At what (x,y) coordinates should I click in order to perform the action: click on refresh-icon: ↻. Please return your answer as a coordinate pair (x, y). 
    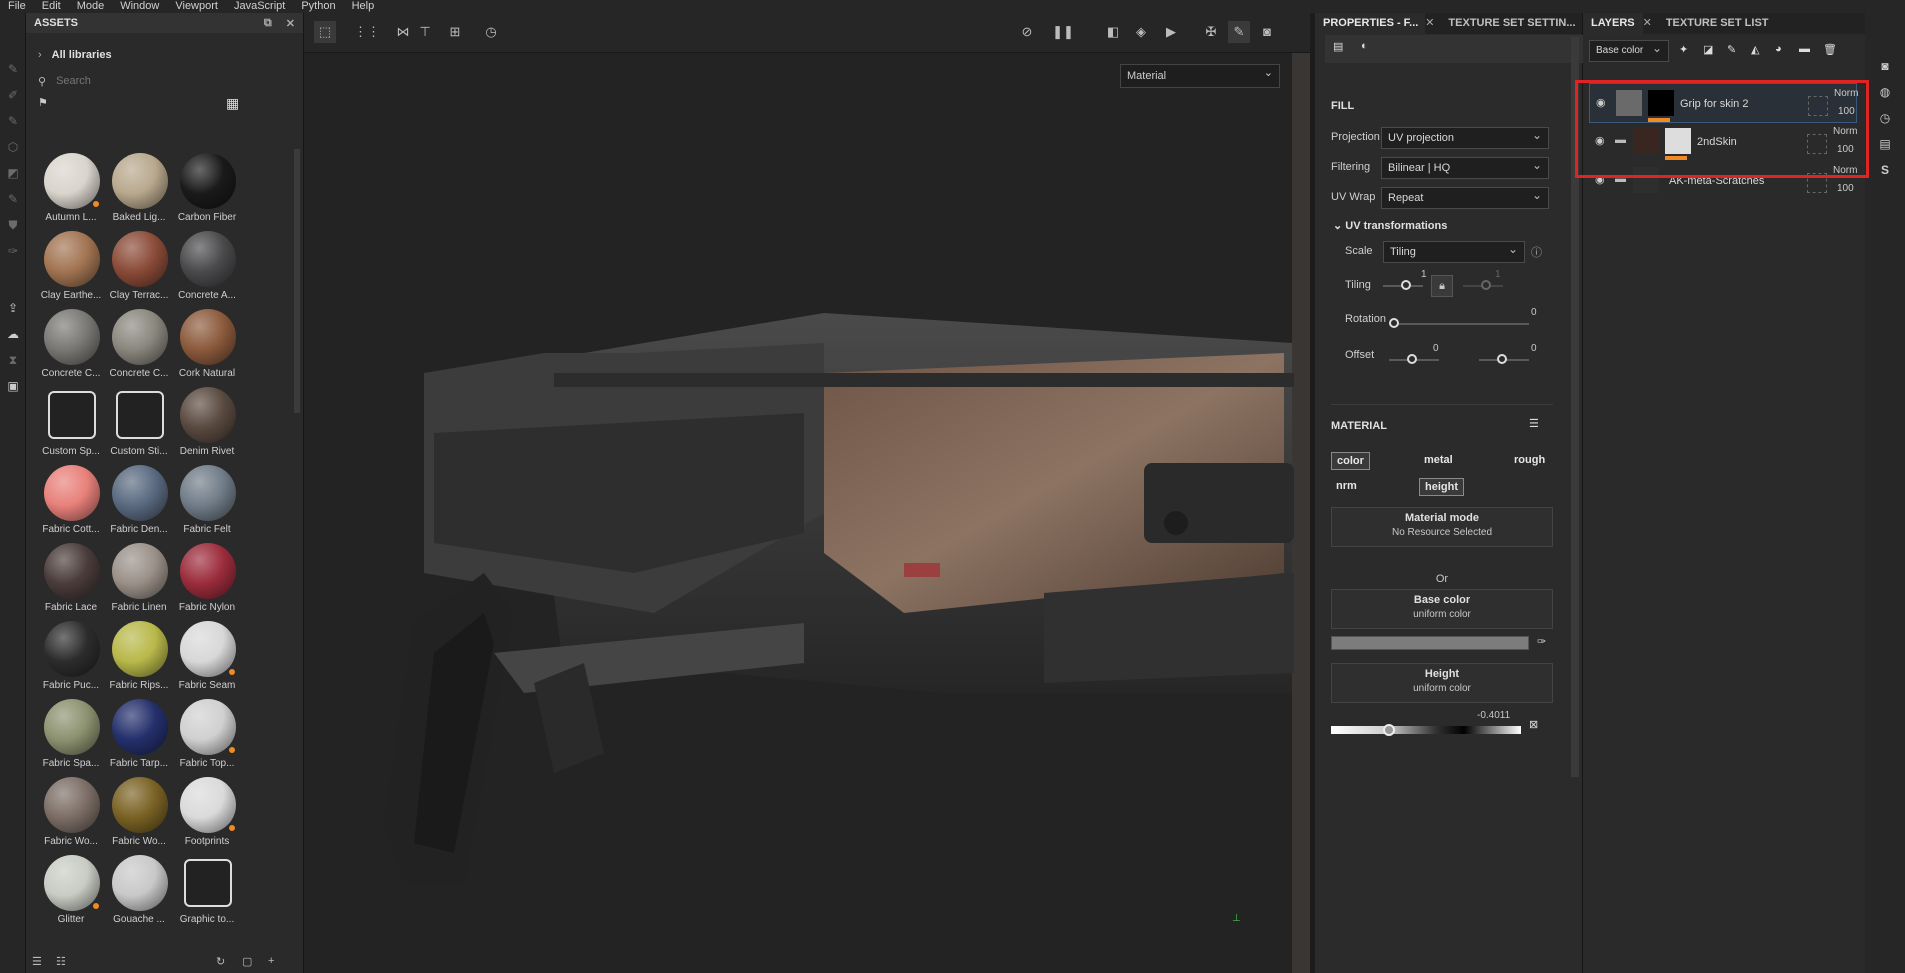
    Looking at the image, I should click on (220, 961).